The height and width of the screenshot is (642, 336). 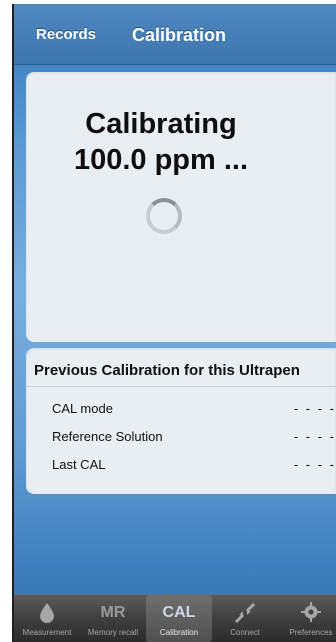 I want to click on tab-label-measurement: Measurement, so click(x=47, y=632).